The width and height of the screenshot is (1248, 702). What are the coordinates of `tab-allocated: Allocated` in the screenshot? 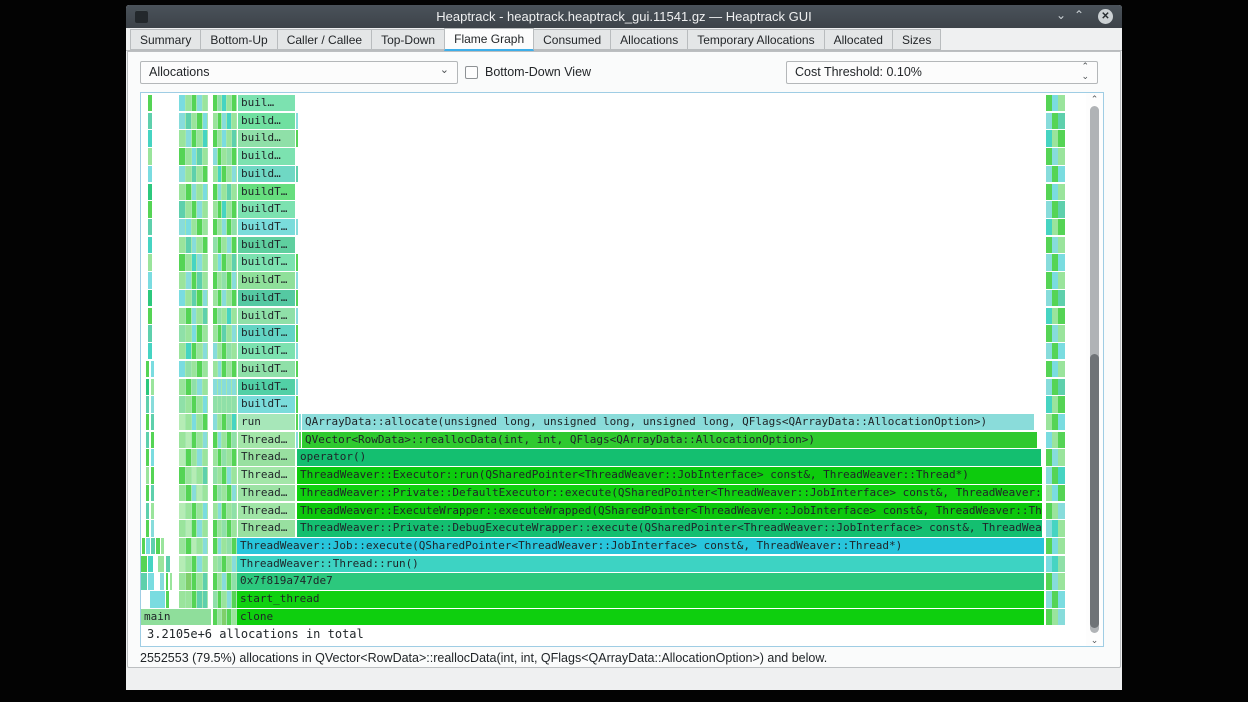 It's located at (858, 39).